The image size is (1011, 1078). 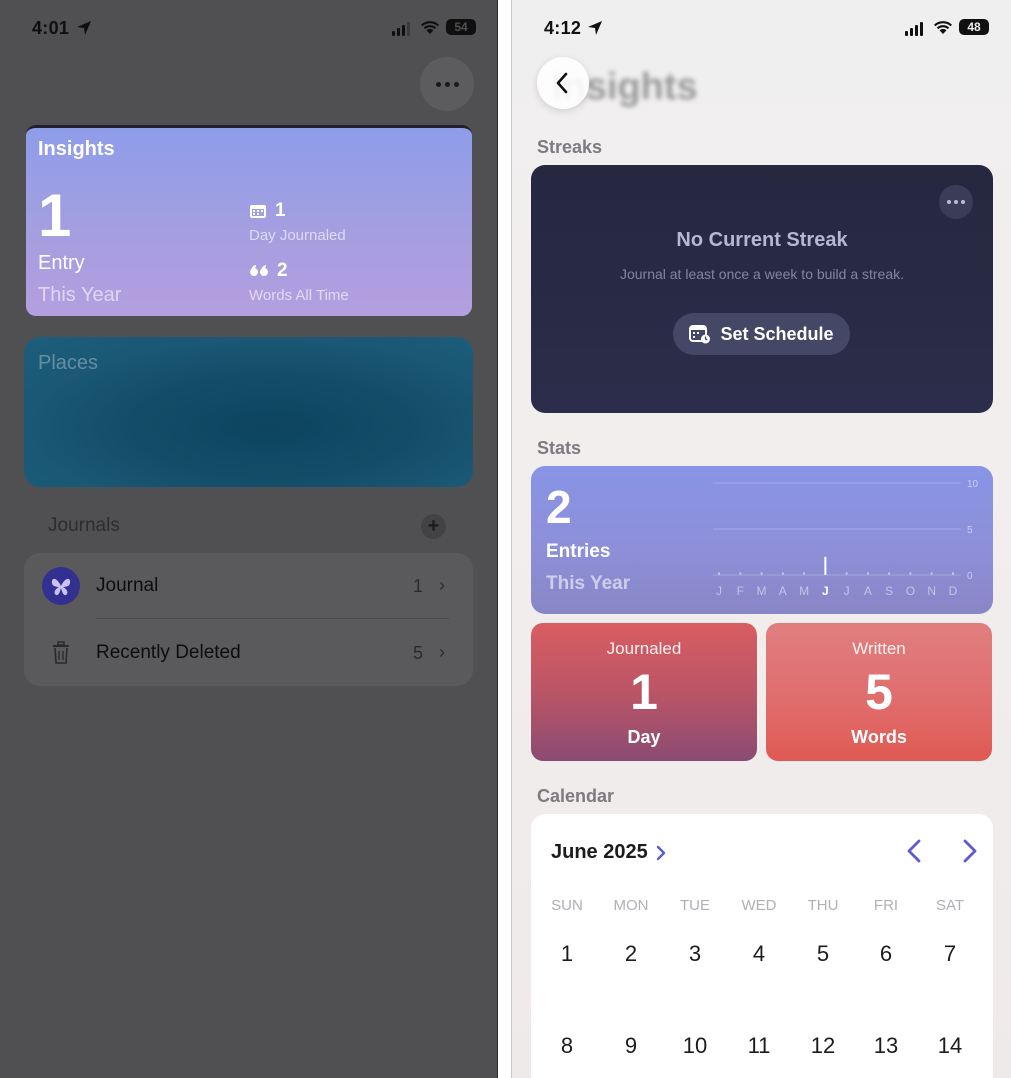 I want to click on weekday-sat: SAT, so click(x=950, y=905).